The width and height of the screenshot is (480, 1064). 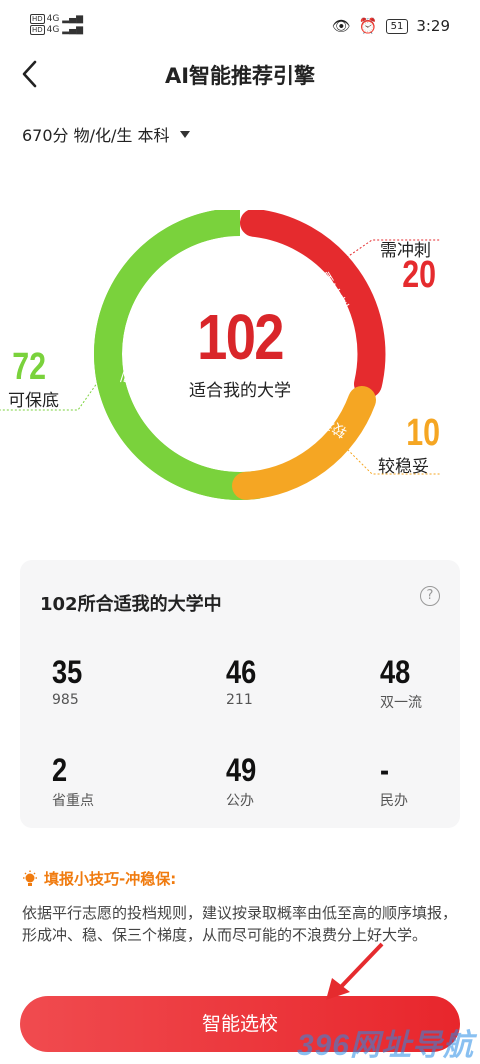 I want to click on stat-label: 211, so click(x=239, y=700).